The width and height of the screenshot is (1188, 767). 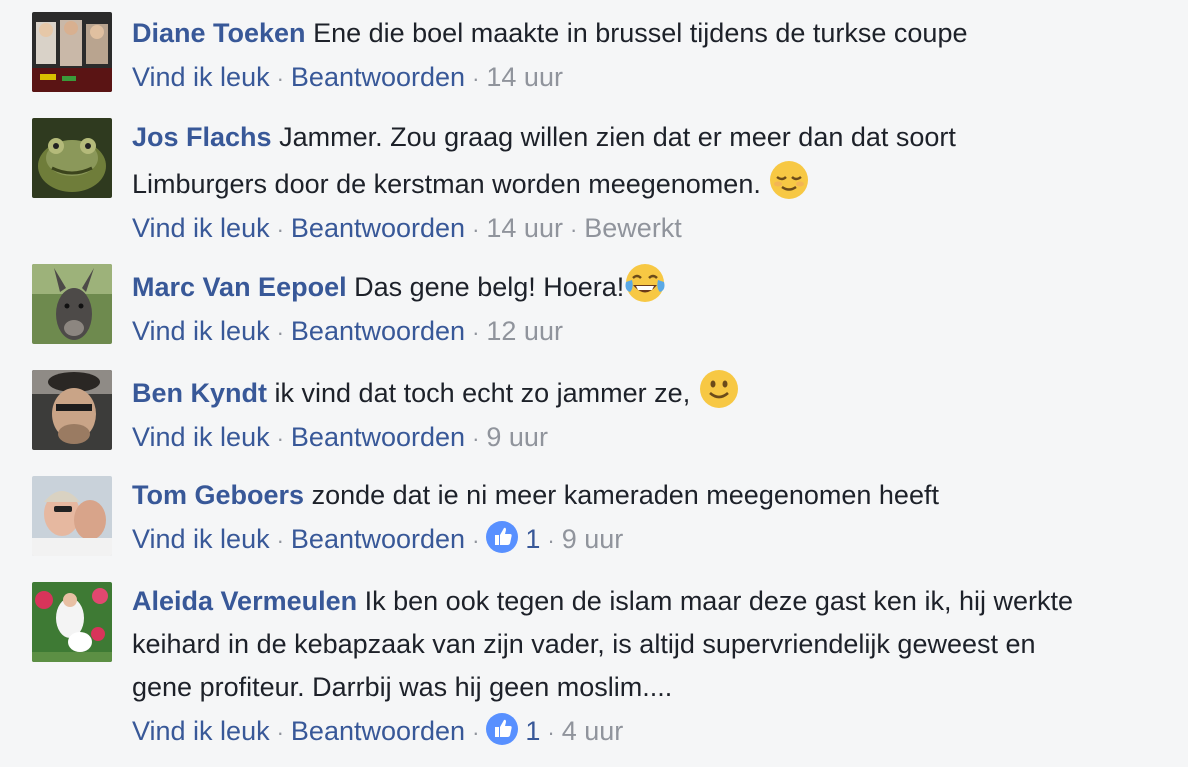 I want to click on comment-actions: Vind ik leuk · Beantwoorden · 1 · 9 uur, so click(x=657, y=540).